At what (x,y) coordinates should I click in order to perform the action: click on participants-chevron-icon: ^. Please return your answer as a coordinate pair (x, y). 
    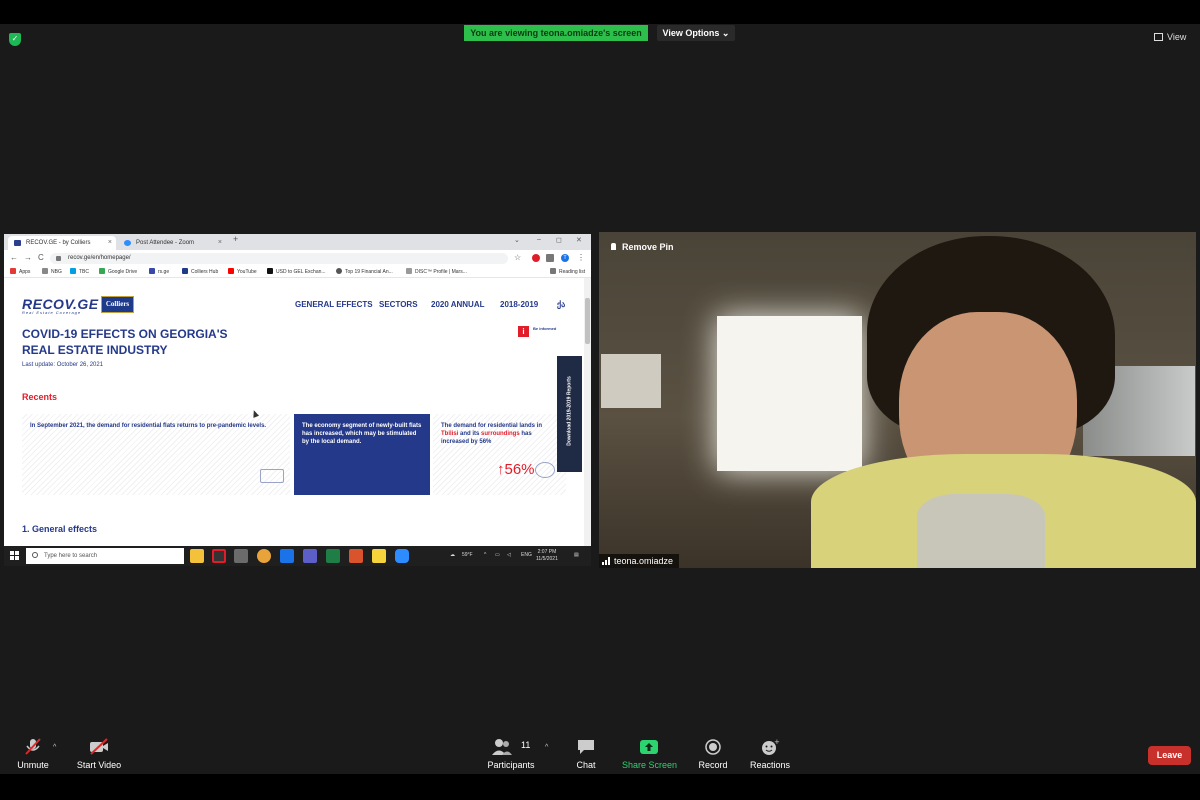
    Looking at the image, I should click on (546, 747).